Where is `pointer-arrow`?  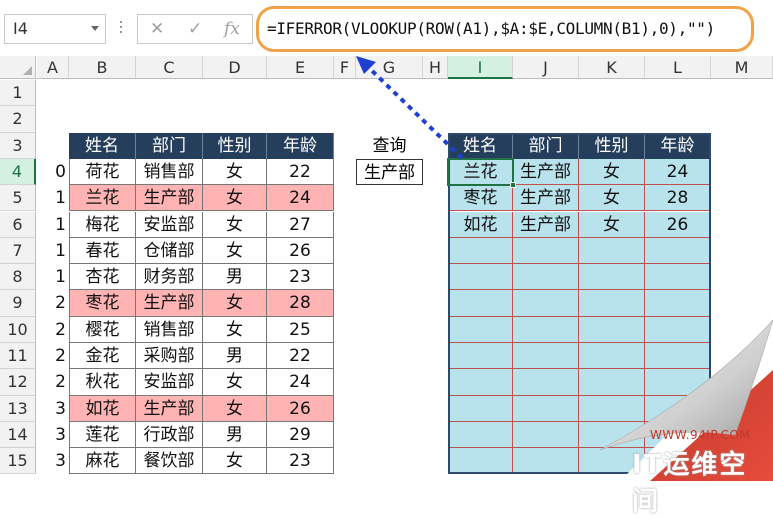 pointer-arrow is located at coordinates (410, 108).